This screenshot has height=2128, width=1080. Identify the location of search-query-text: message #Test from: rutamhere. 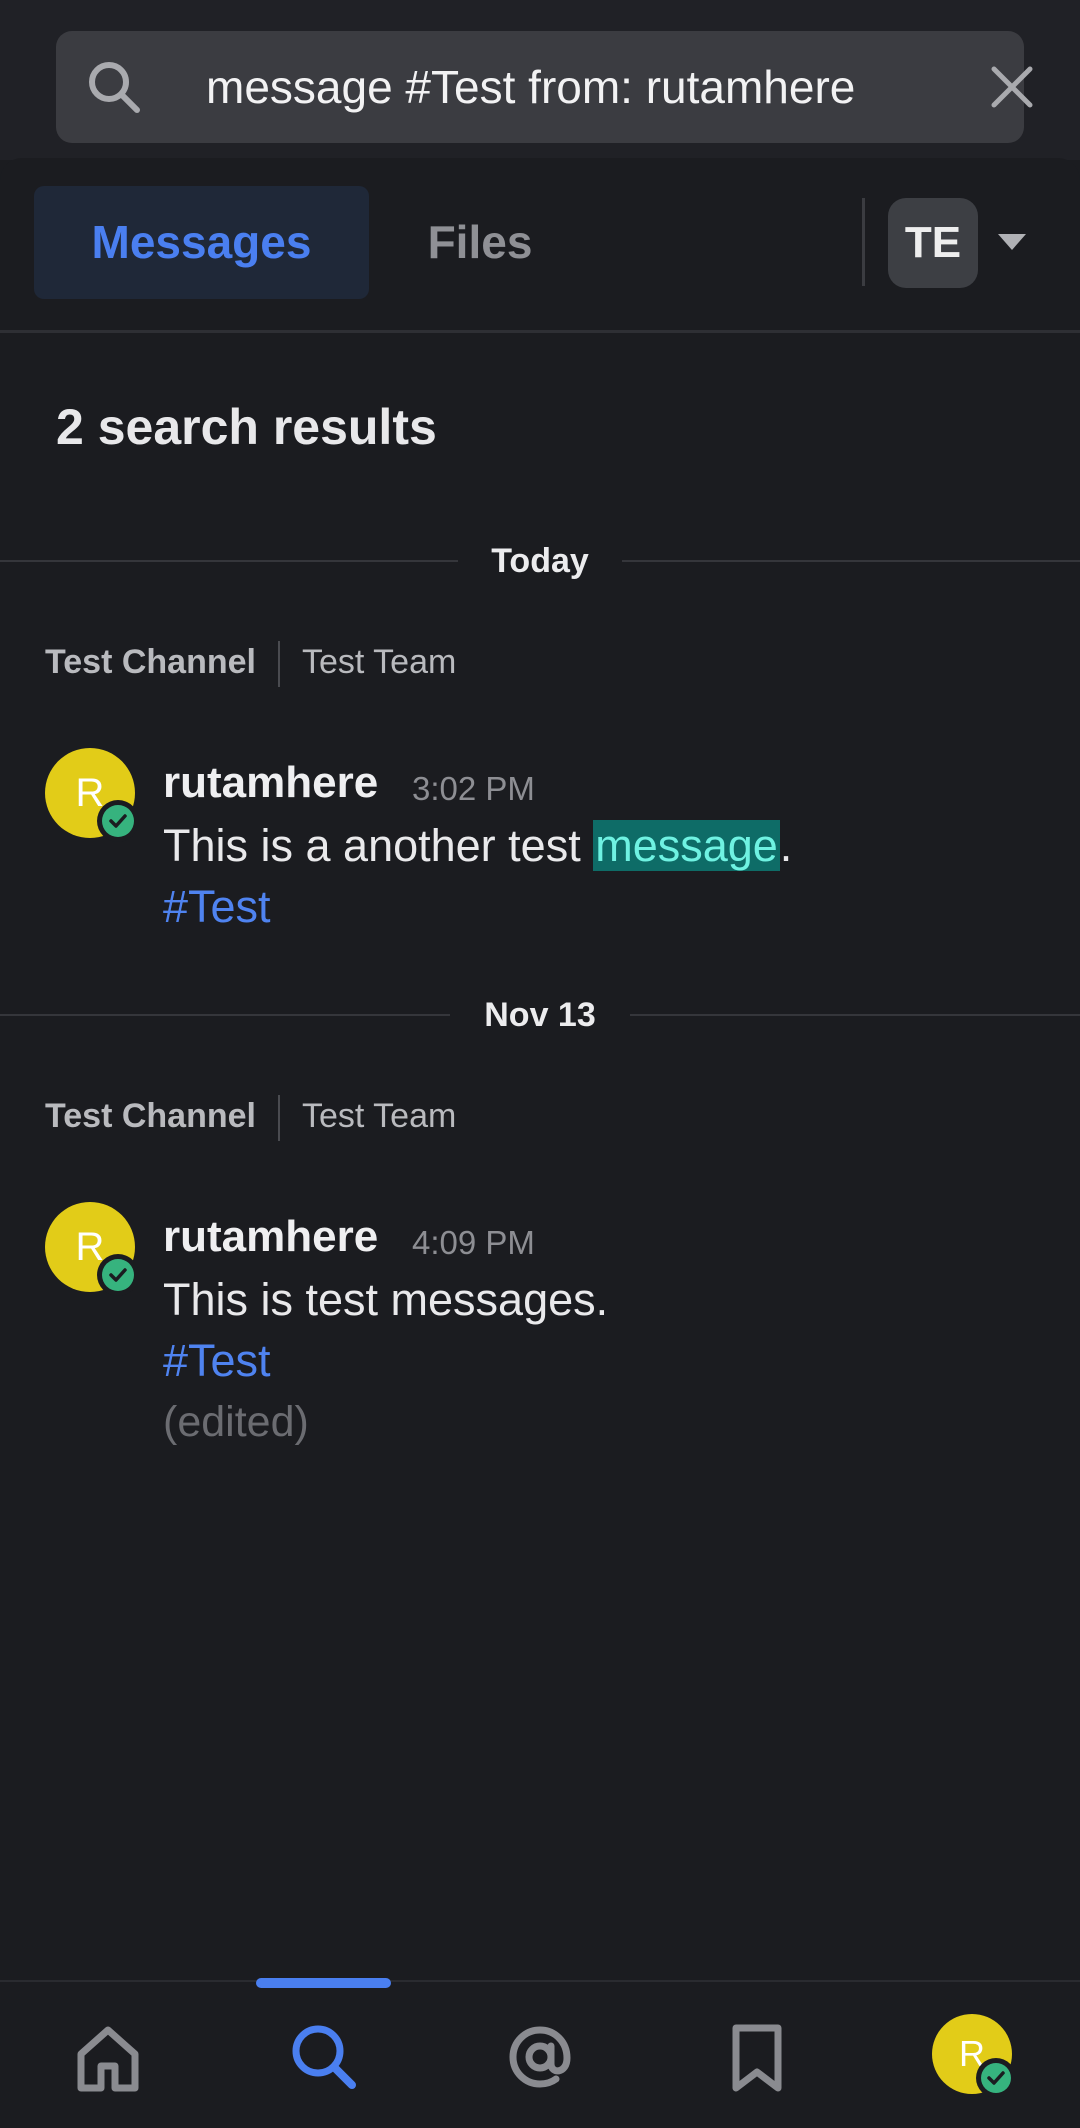
(530, 87).